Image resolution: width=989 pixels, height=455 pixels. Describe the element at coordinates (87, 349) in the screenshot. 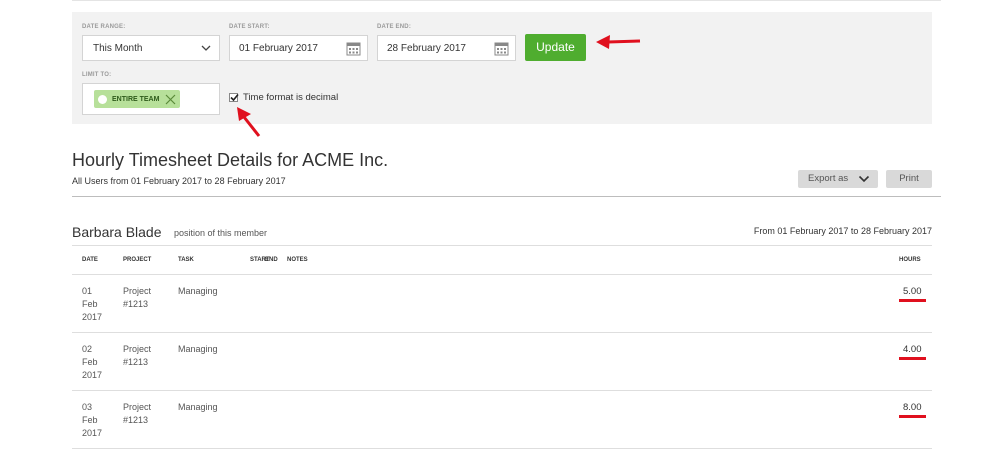

I see `row-day: 02` at that location.